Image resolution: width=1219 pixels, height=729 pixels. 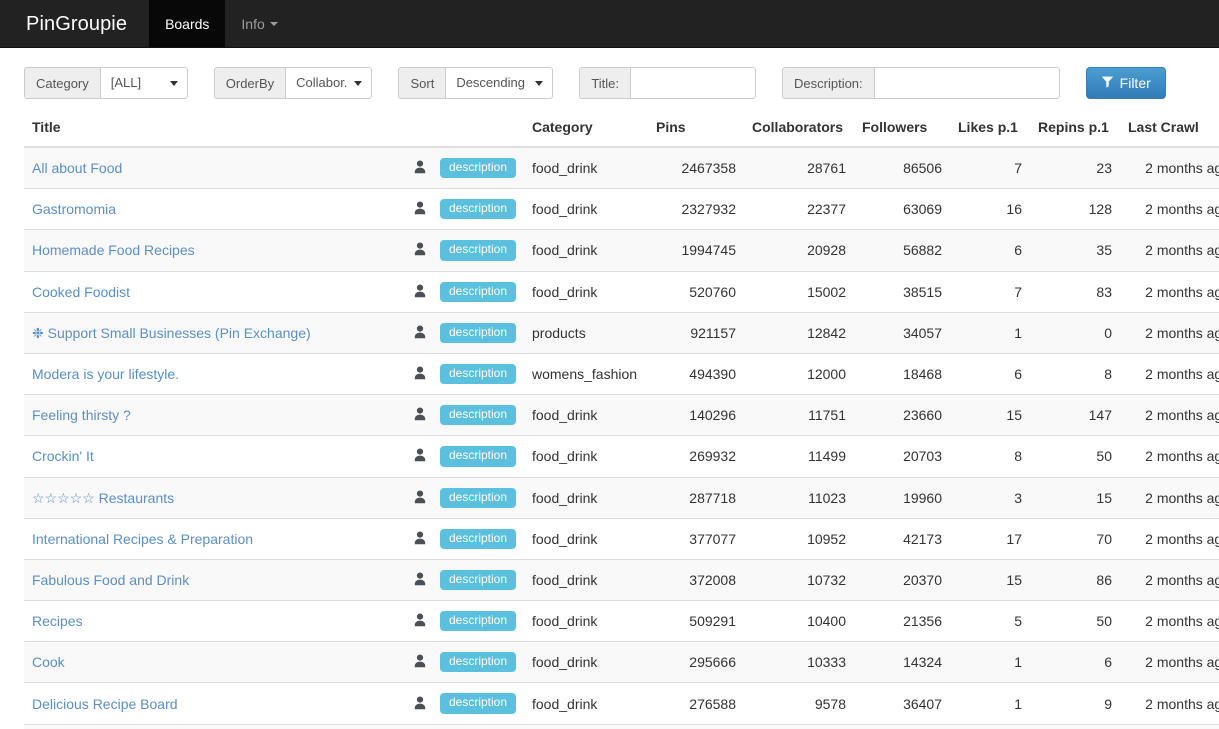 What do you see at coordinates (209, 497) in the screenshot?
I see `cell-title: ☆☆☆☆☆ Restaurants` at bounding box center [209, 497].